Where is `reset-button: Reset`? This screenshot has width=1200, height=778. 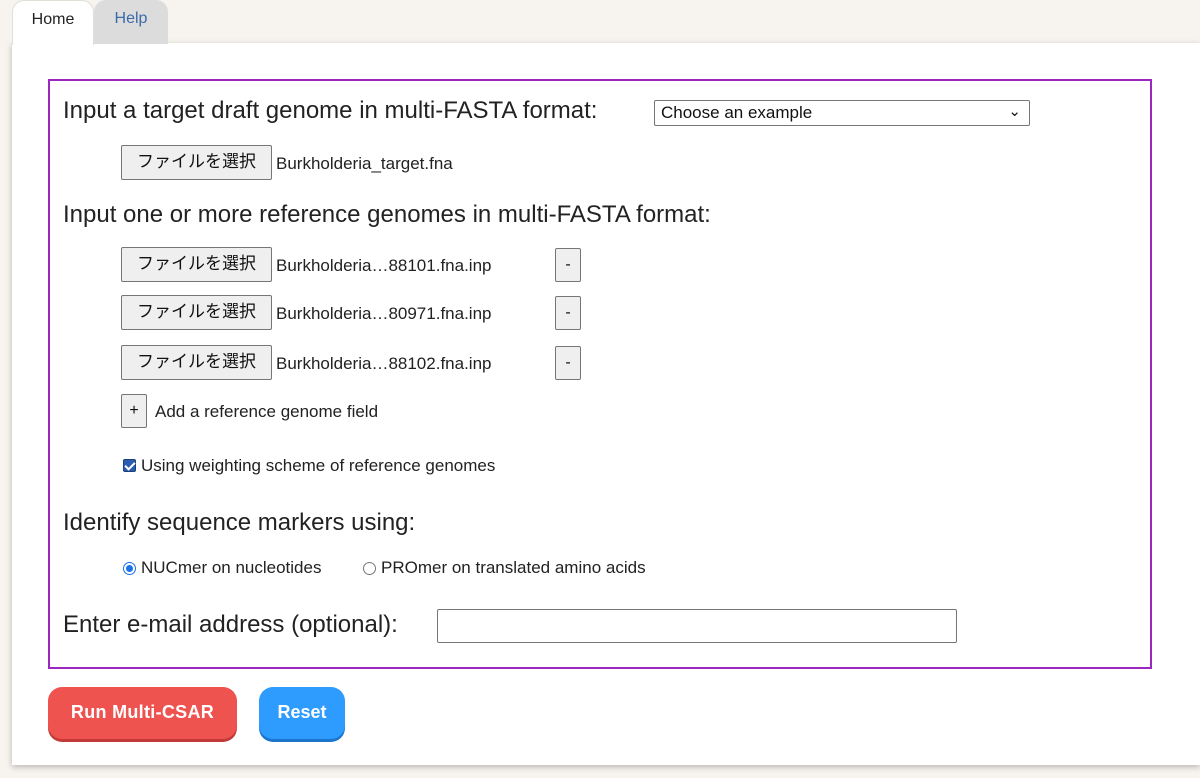 reset-button: Reset is located at coordinates (302, 713).